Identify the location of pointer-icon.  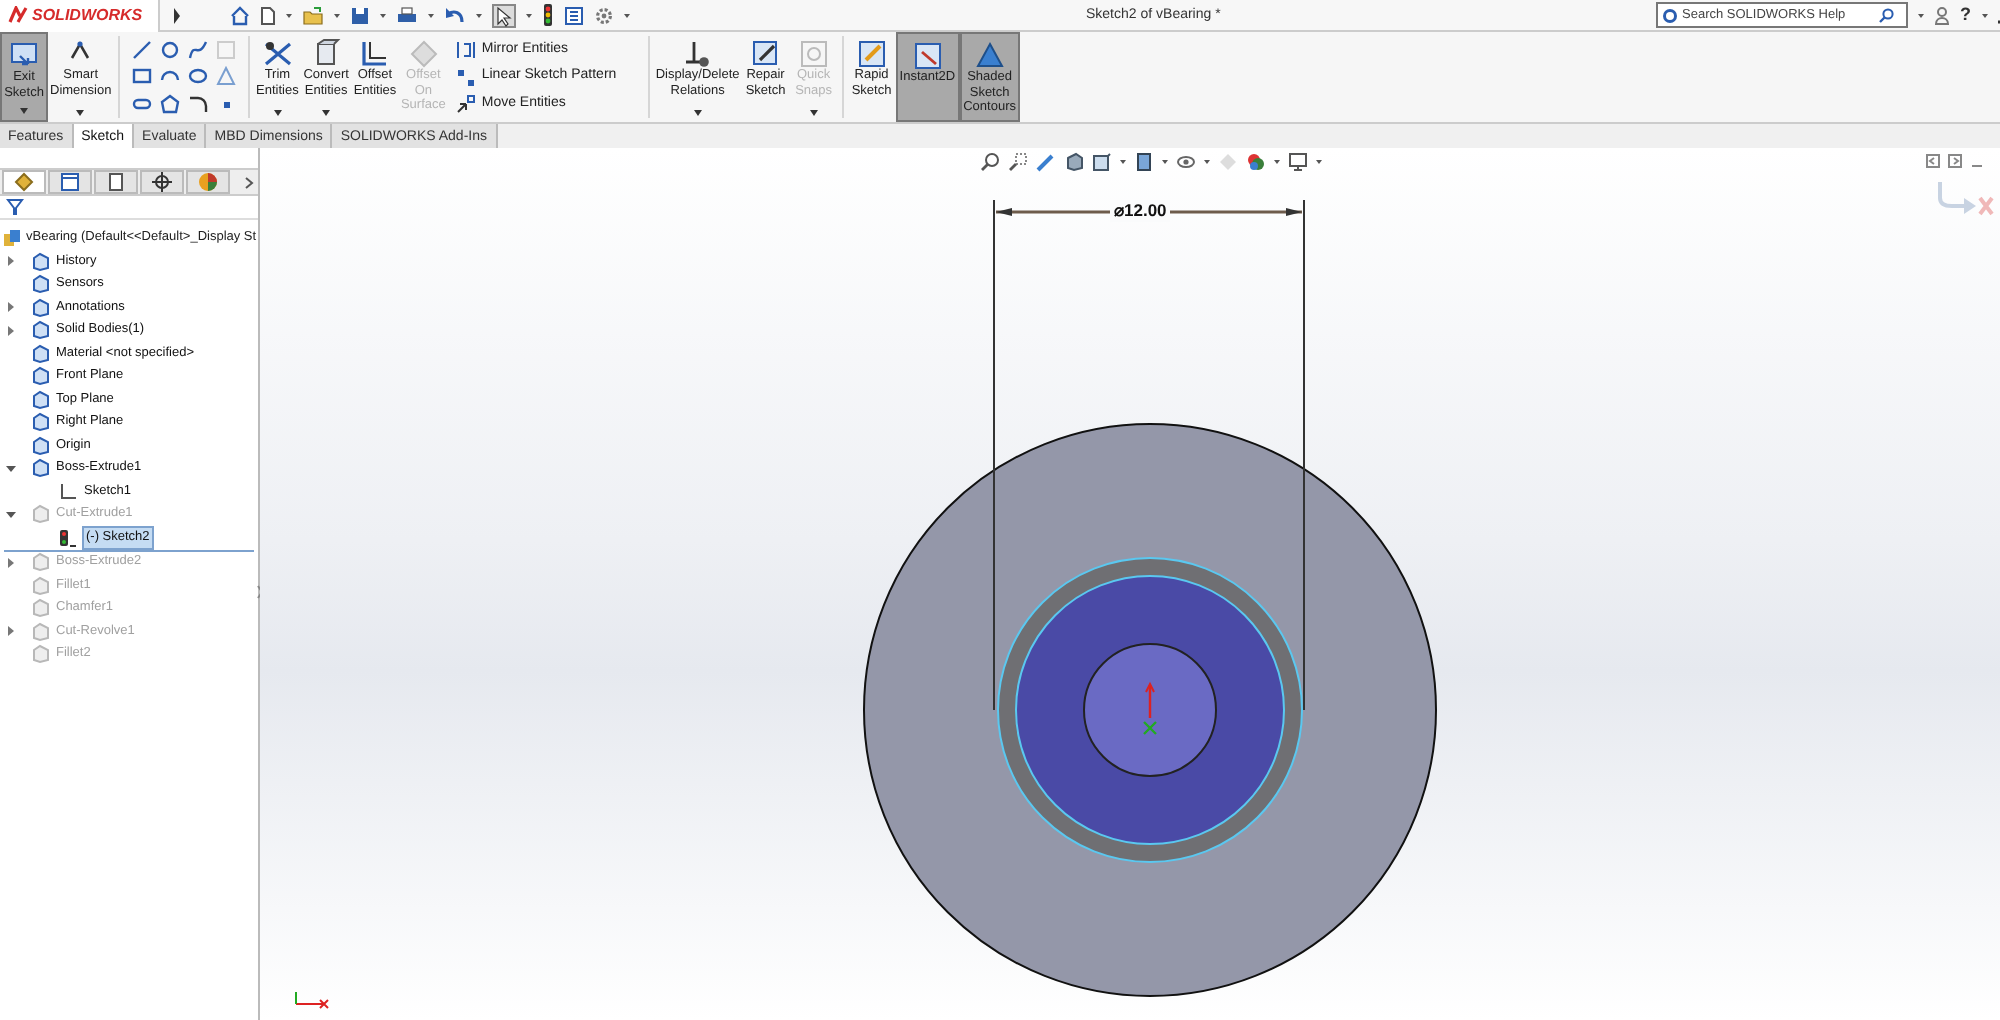
(504, 15).